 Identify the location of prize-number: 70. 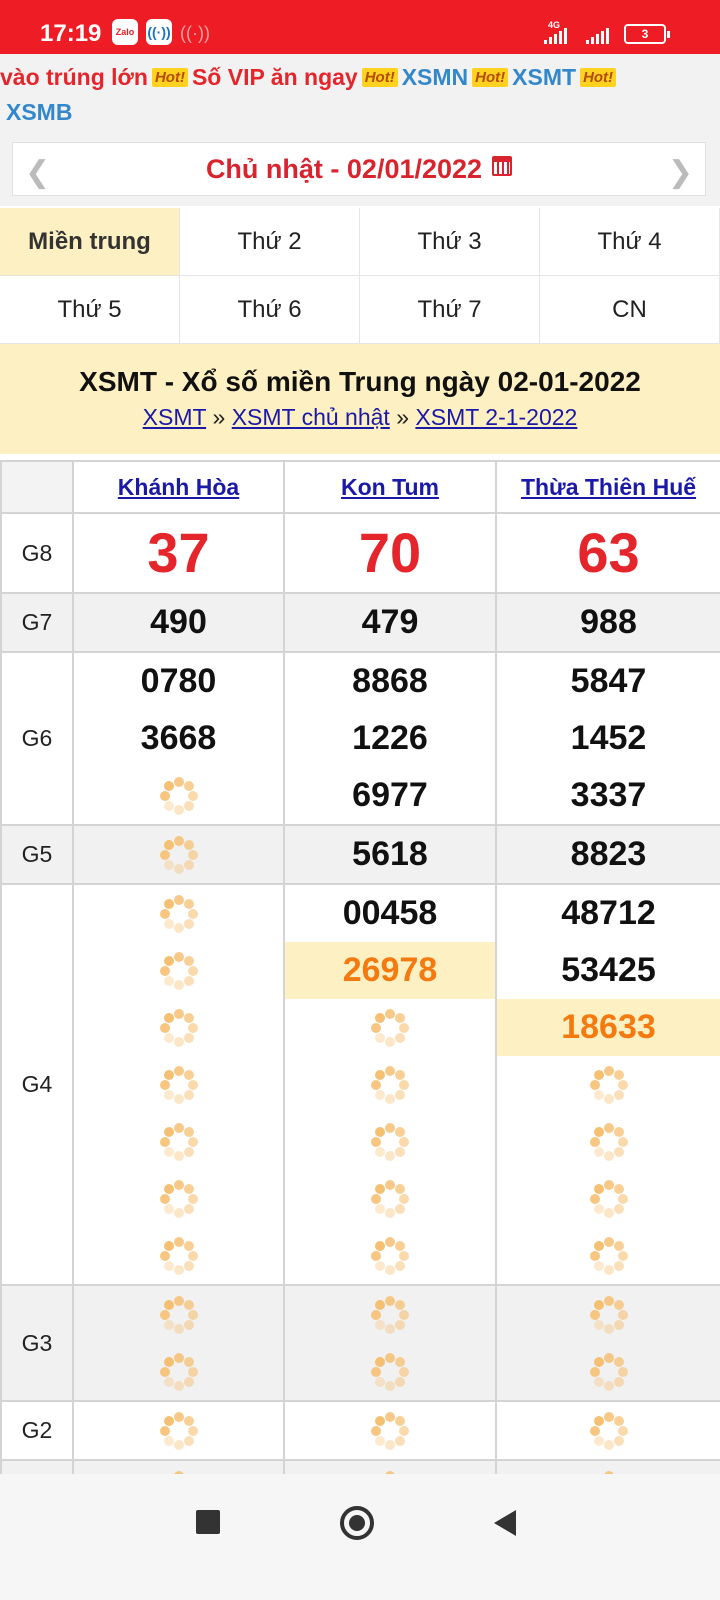
(390, 552).